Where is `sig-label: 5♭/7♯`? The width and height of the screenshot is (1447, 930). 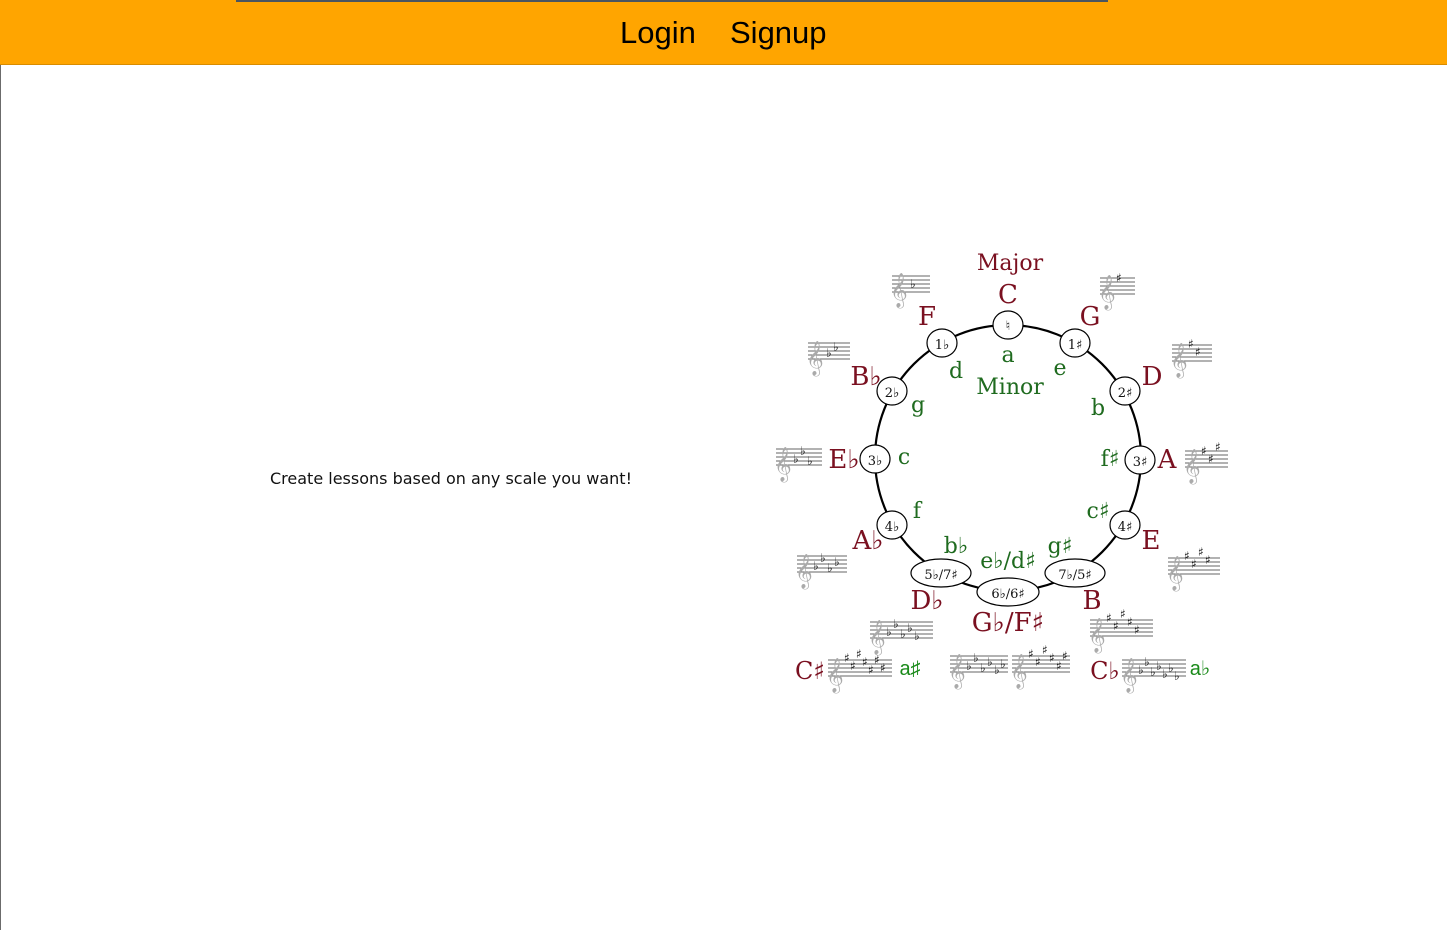 sig-label: 5♭/7♯ is located at coordinates (940, 575).